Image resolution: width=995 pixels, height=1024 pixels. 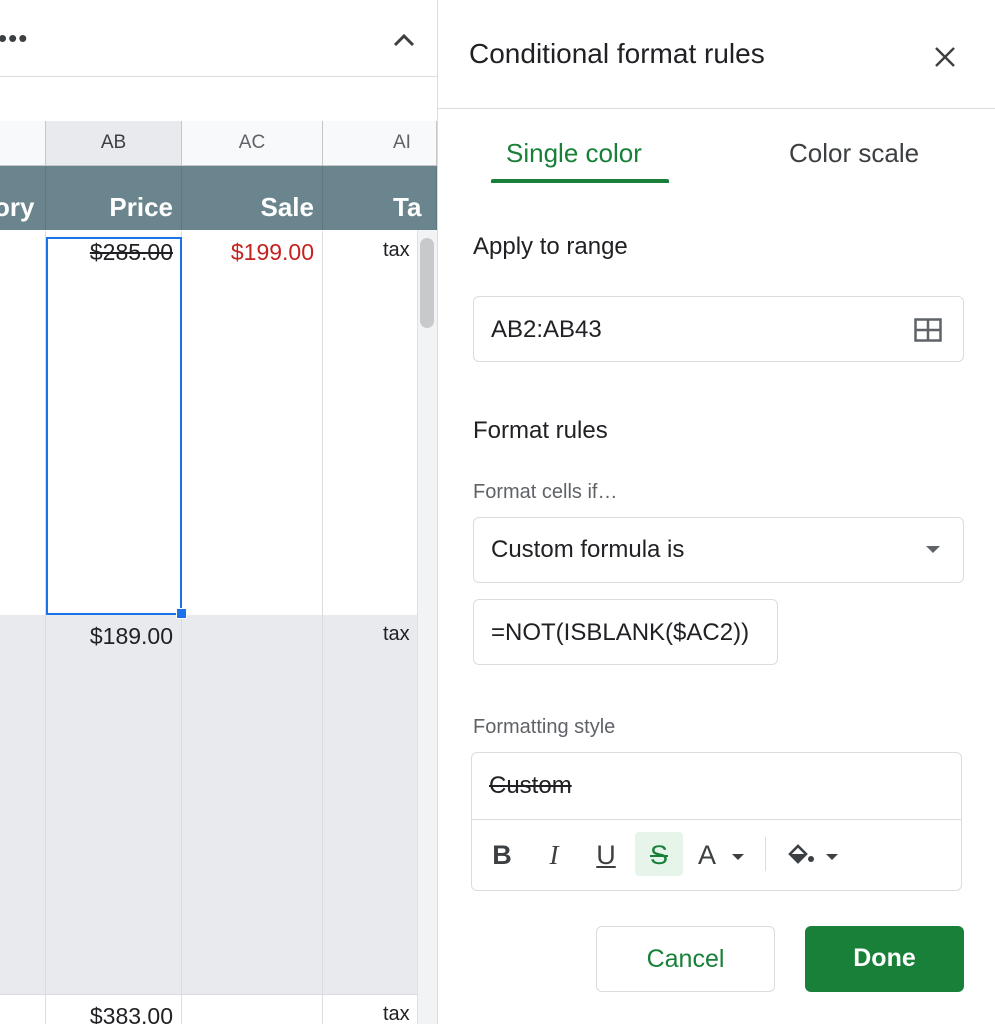 I want to click on bold-button: B, so click(x=502, y=854).